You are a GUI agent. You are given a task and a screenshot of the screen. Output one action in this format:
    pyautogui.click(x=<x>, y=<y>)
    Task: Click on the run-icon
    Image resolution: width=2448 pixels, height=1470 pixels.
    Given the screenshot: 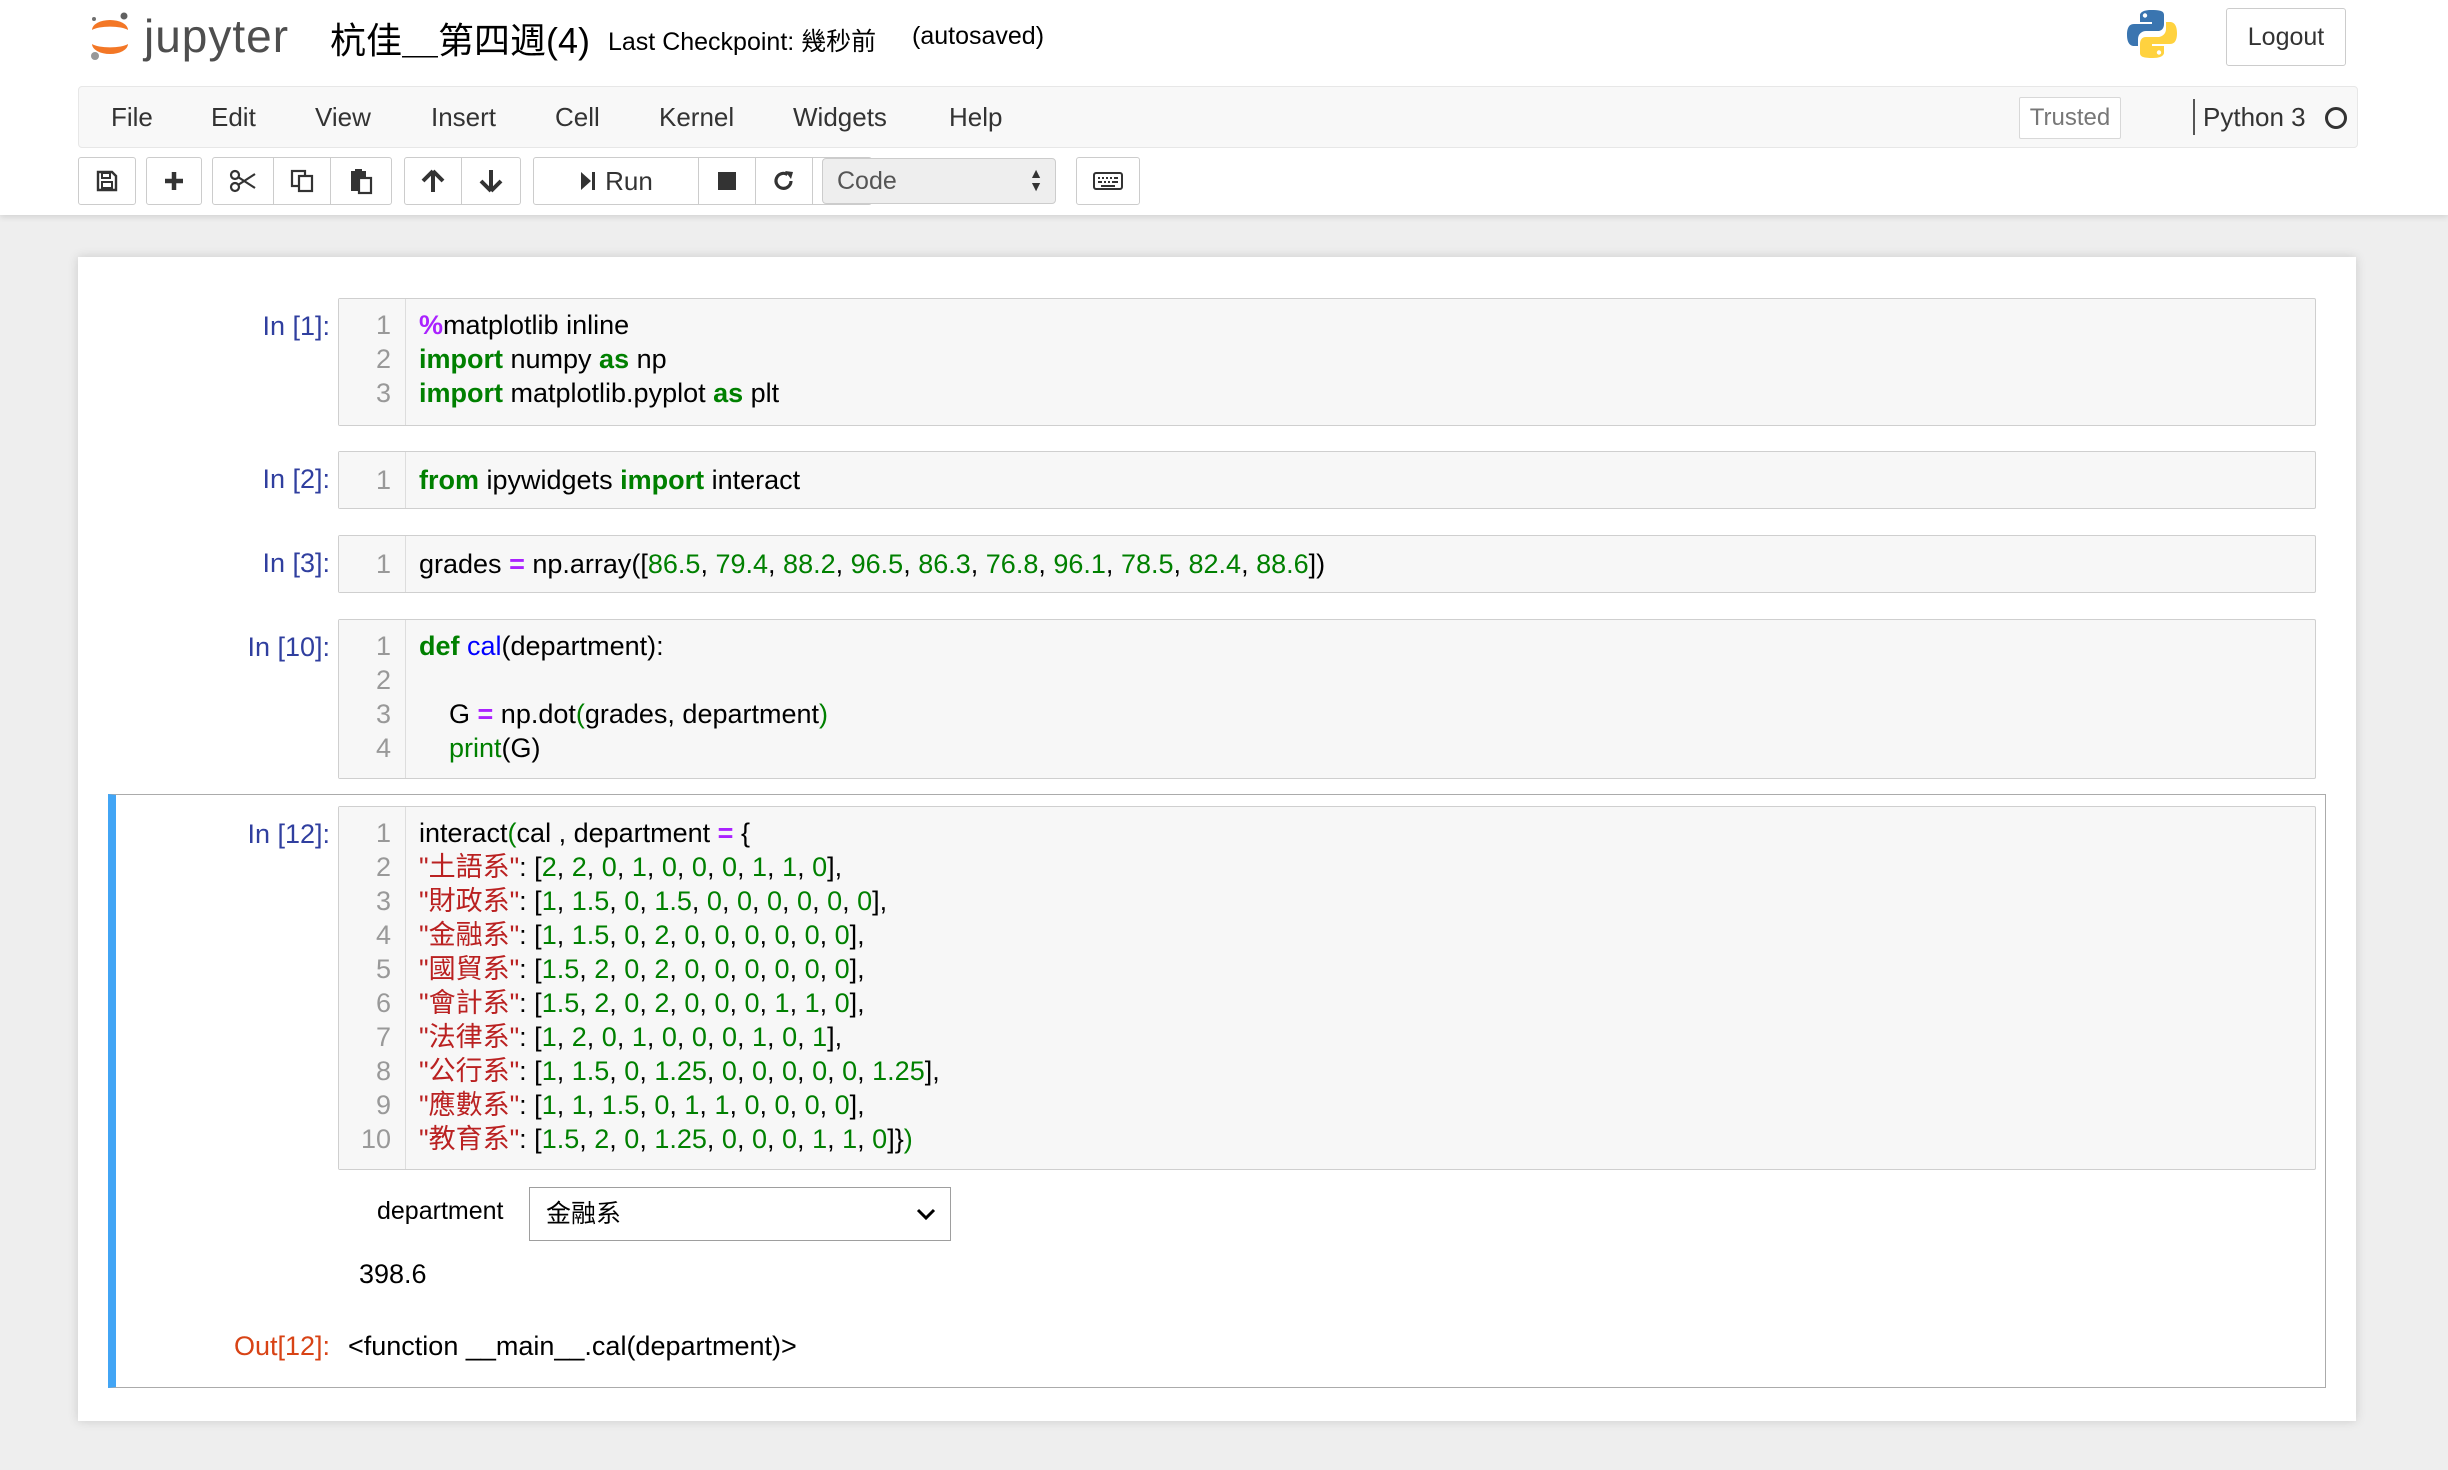 What is the action you would take?
    pyautogui.click(x=588, y=181)
    